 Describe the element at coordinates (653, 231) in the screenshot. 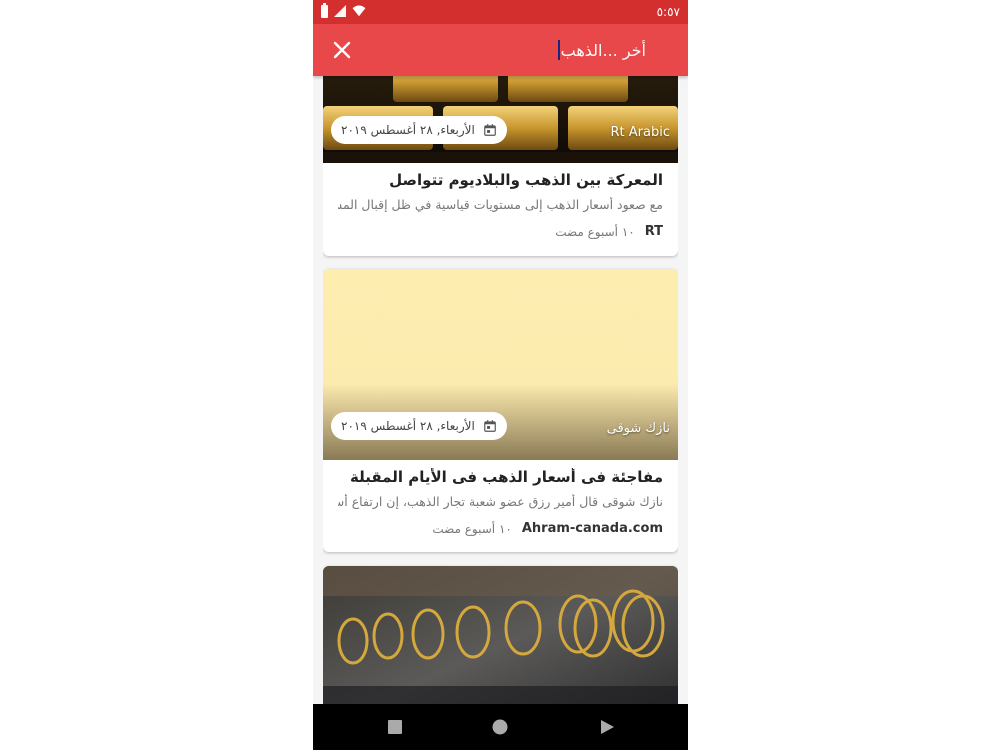

I see `article-source: RT` at that location.